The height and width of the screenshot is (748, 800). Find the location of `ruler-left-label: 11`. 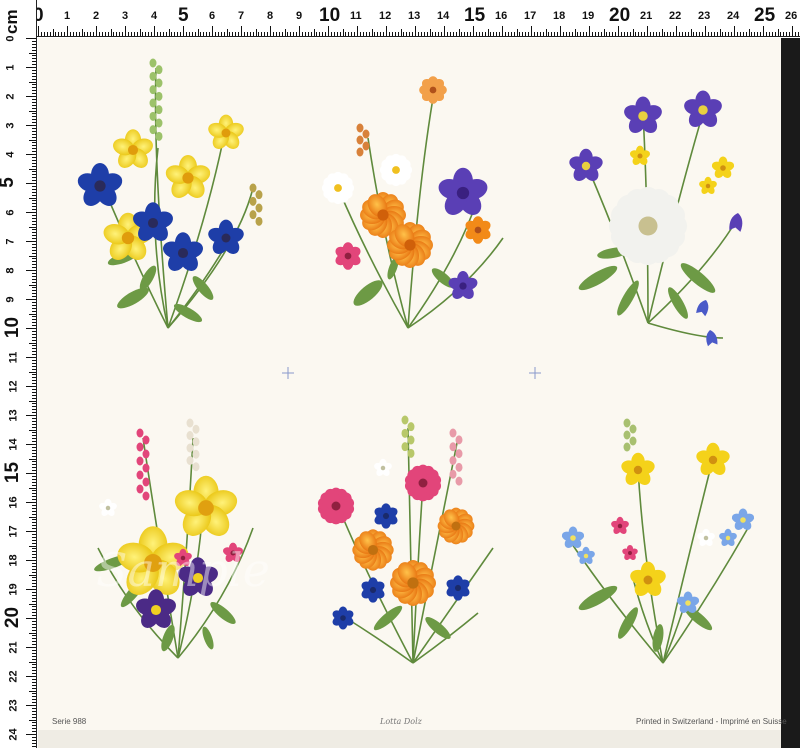

ruler-left-label: 11 is located at coordinates (13, 357).